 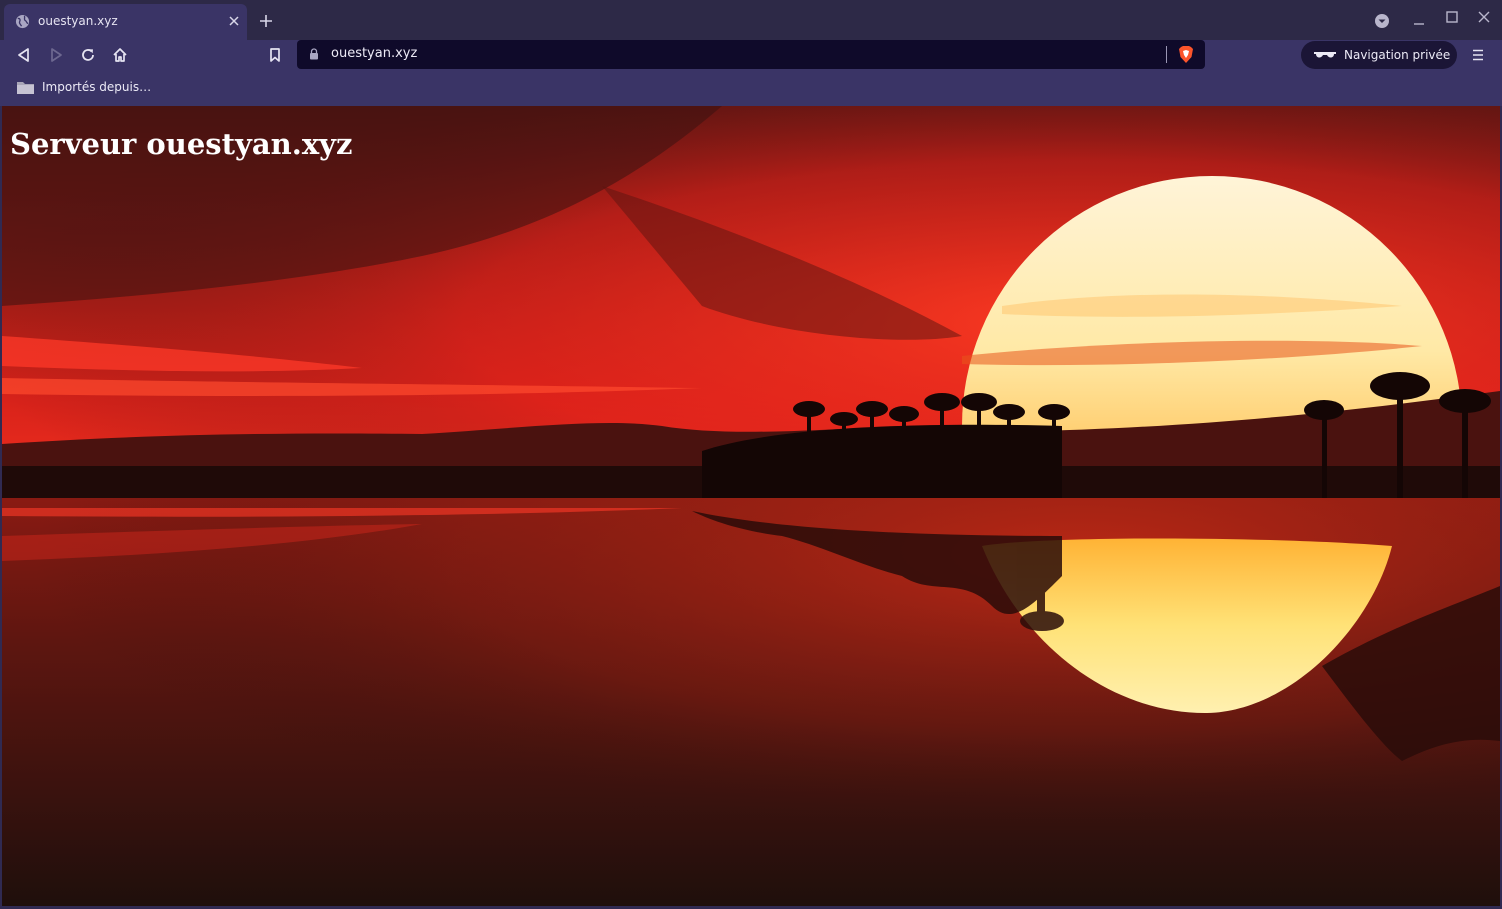 What do you see at coordinates (22, 21) in the screenshot?
I see `globe-icon` at bounding box center [22, 21].